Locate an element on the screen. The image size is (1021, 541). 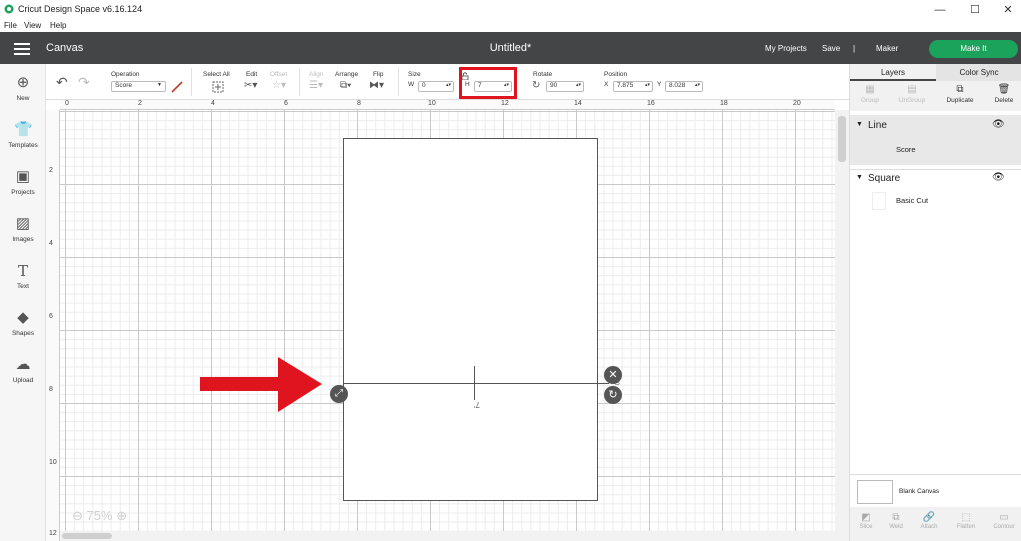
zoom-in-icon: ⊕ is located at coordinates (121, 515).